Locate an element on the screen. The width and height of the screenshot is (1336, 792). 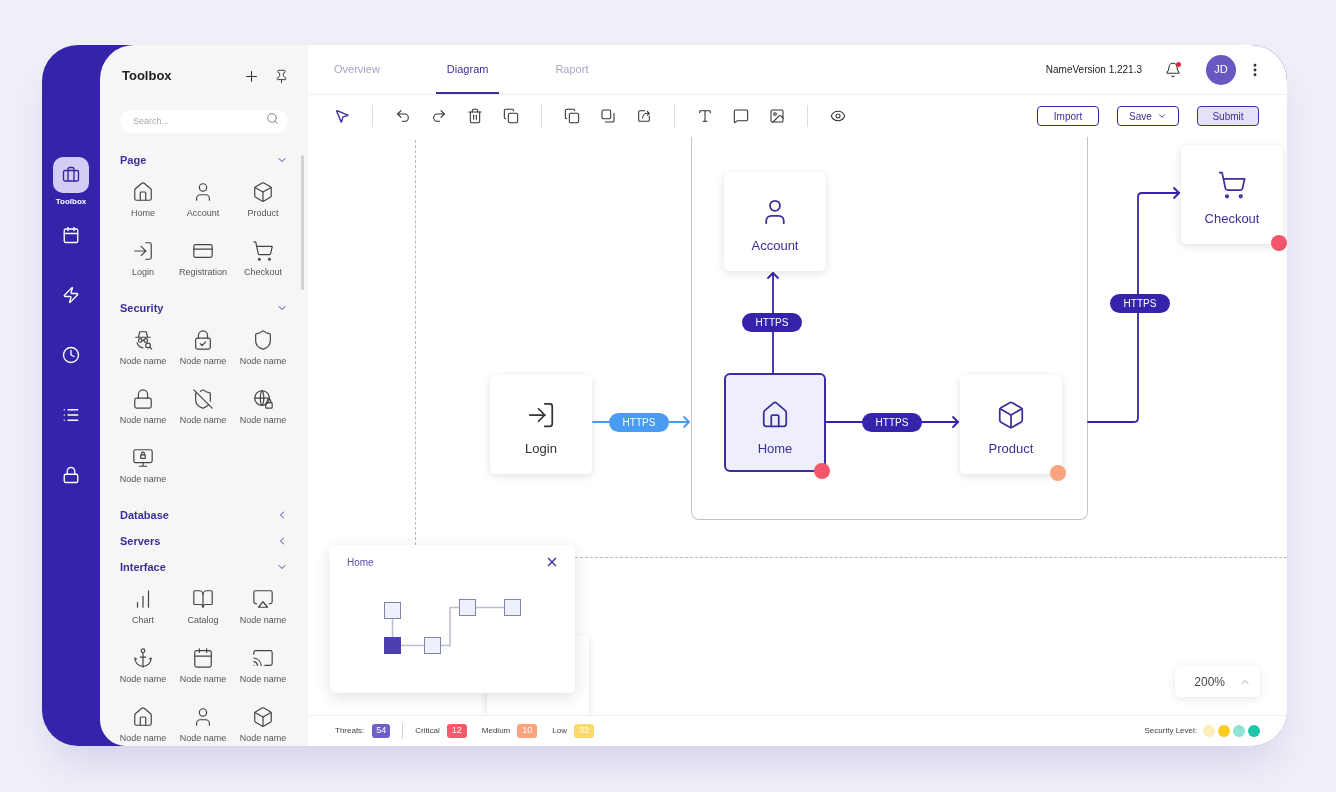
severity-label: Low is located at coordinates (559, 731).